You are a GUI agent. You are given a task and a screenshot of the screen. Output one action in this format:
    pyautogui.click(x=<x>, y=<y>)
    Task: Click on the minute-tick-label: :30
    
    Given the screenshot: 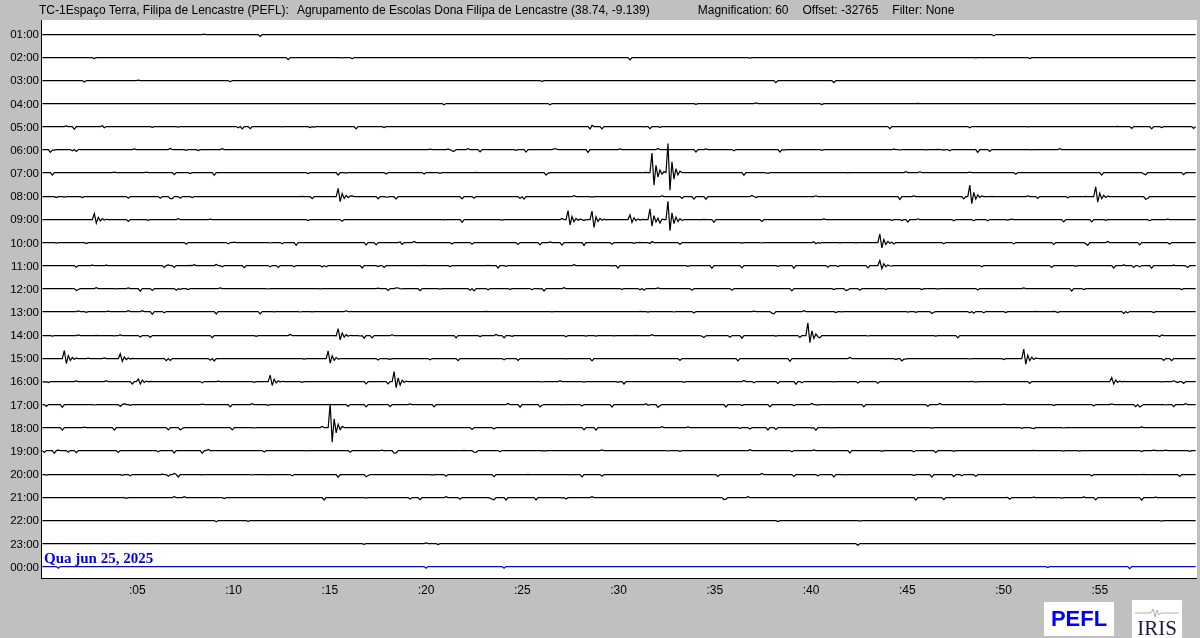 What is the action you would take?
    pyautogui.click(x=618, y=589)
    